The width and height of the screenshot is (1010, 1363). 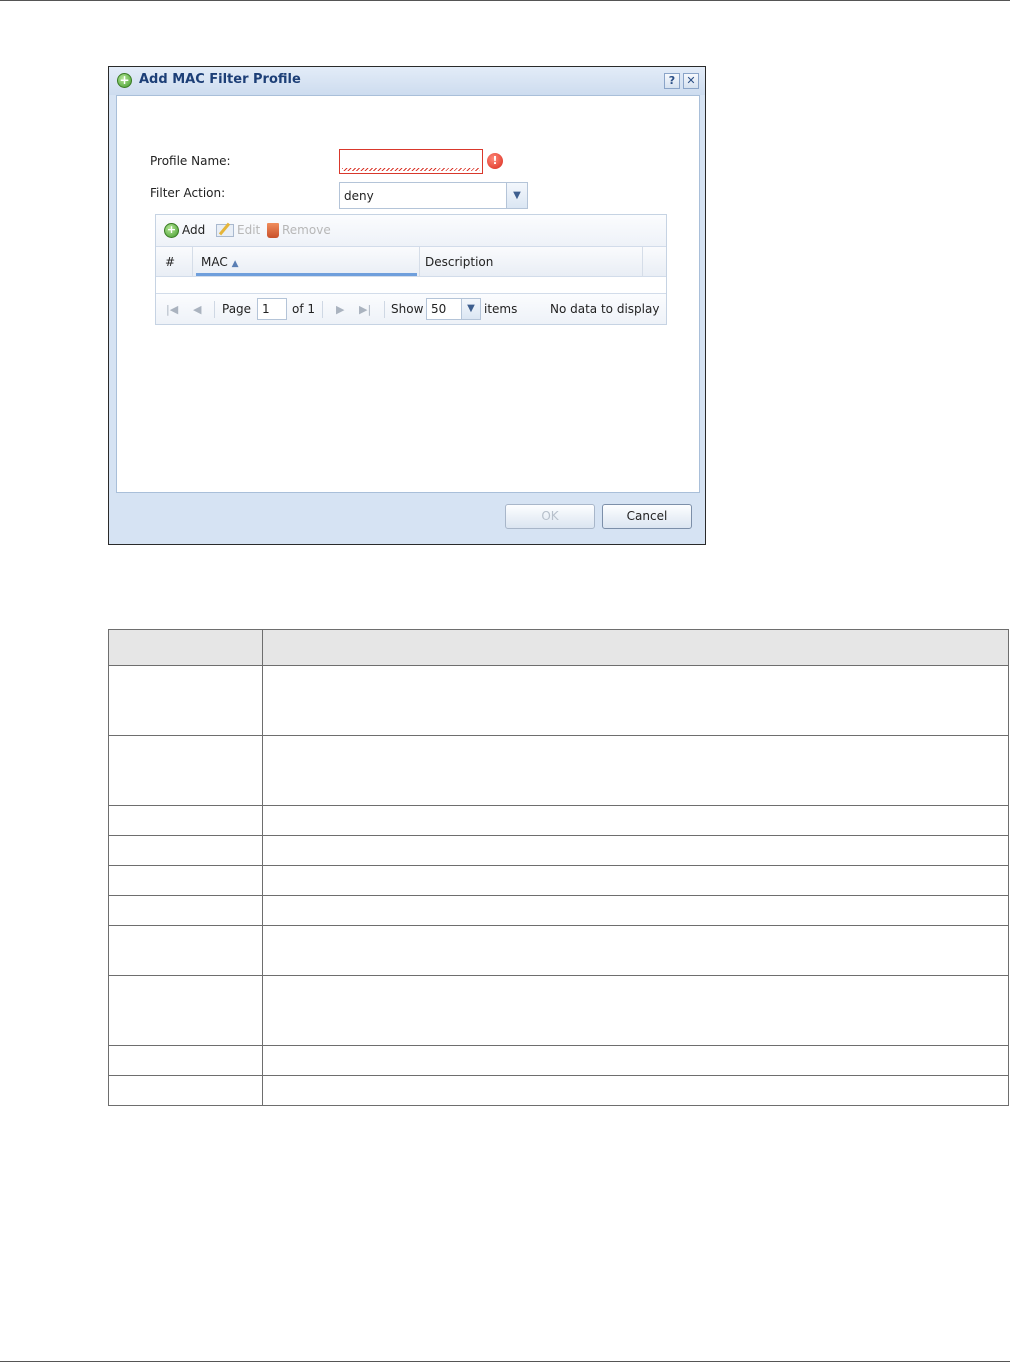 What do you see at coordinates (365, 309) in the screenshot?
I see `last-page-icon: ▶|` at bounding box center [365, 309].